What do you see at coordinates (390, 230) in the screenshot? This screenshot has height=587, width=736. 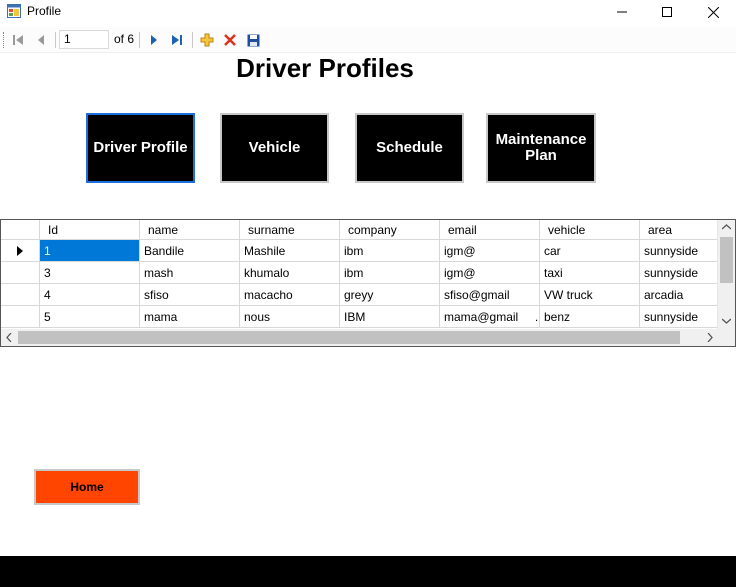 I see `column-header: company` at bounding box center [390, 230].